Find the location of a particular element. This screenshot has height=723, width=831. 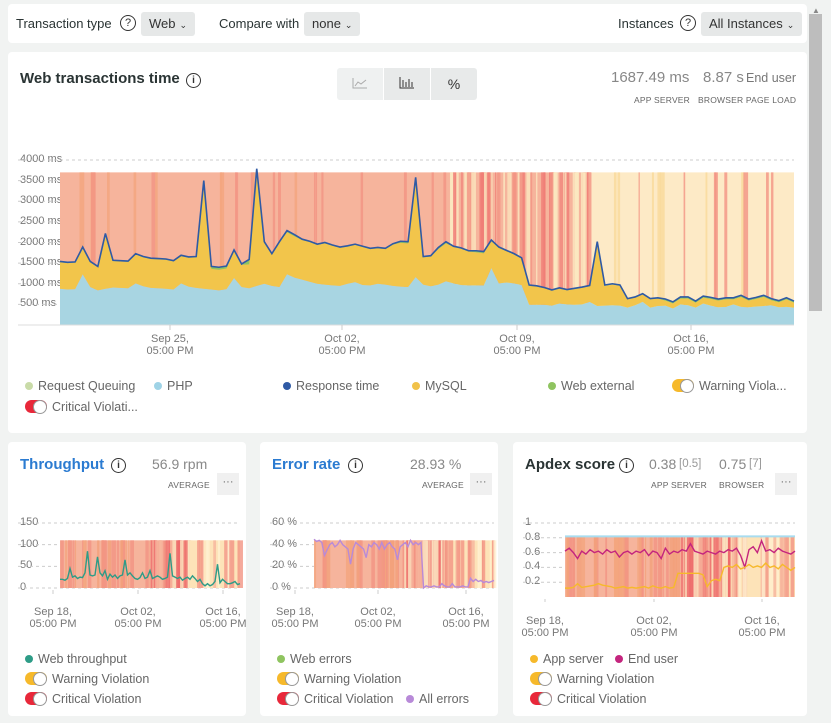

apdex-chart is located at coordinates (660, 522).